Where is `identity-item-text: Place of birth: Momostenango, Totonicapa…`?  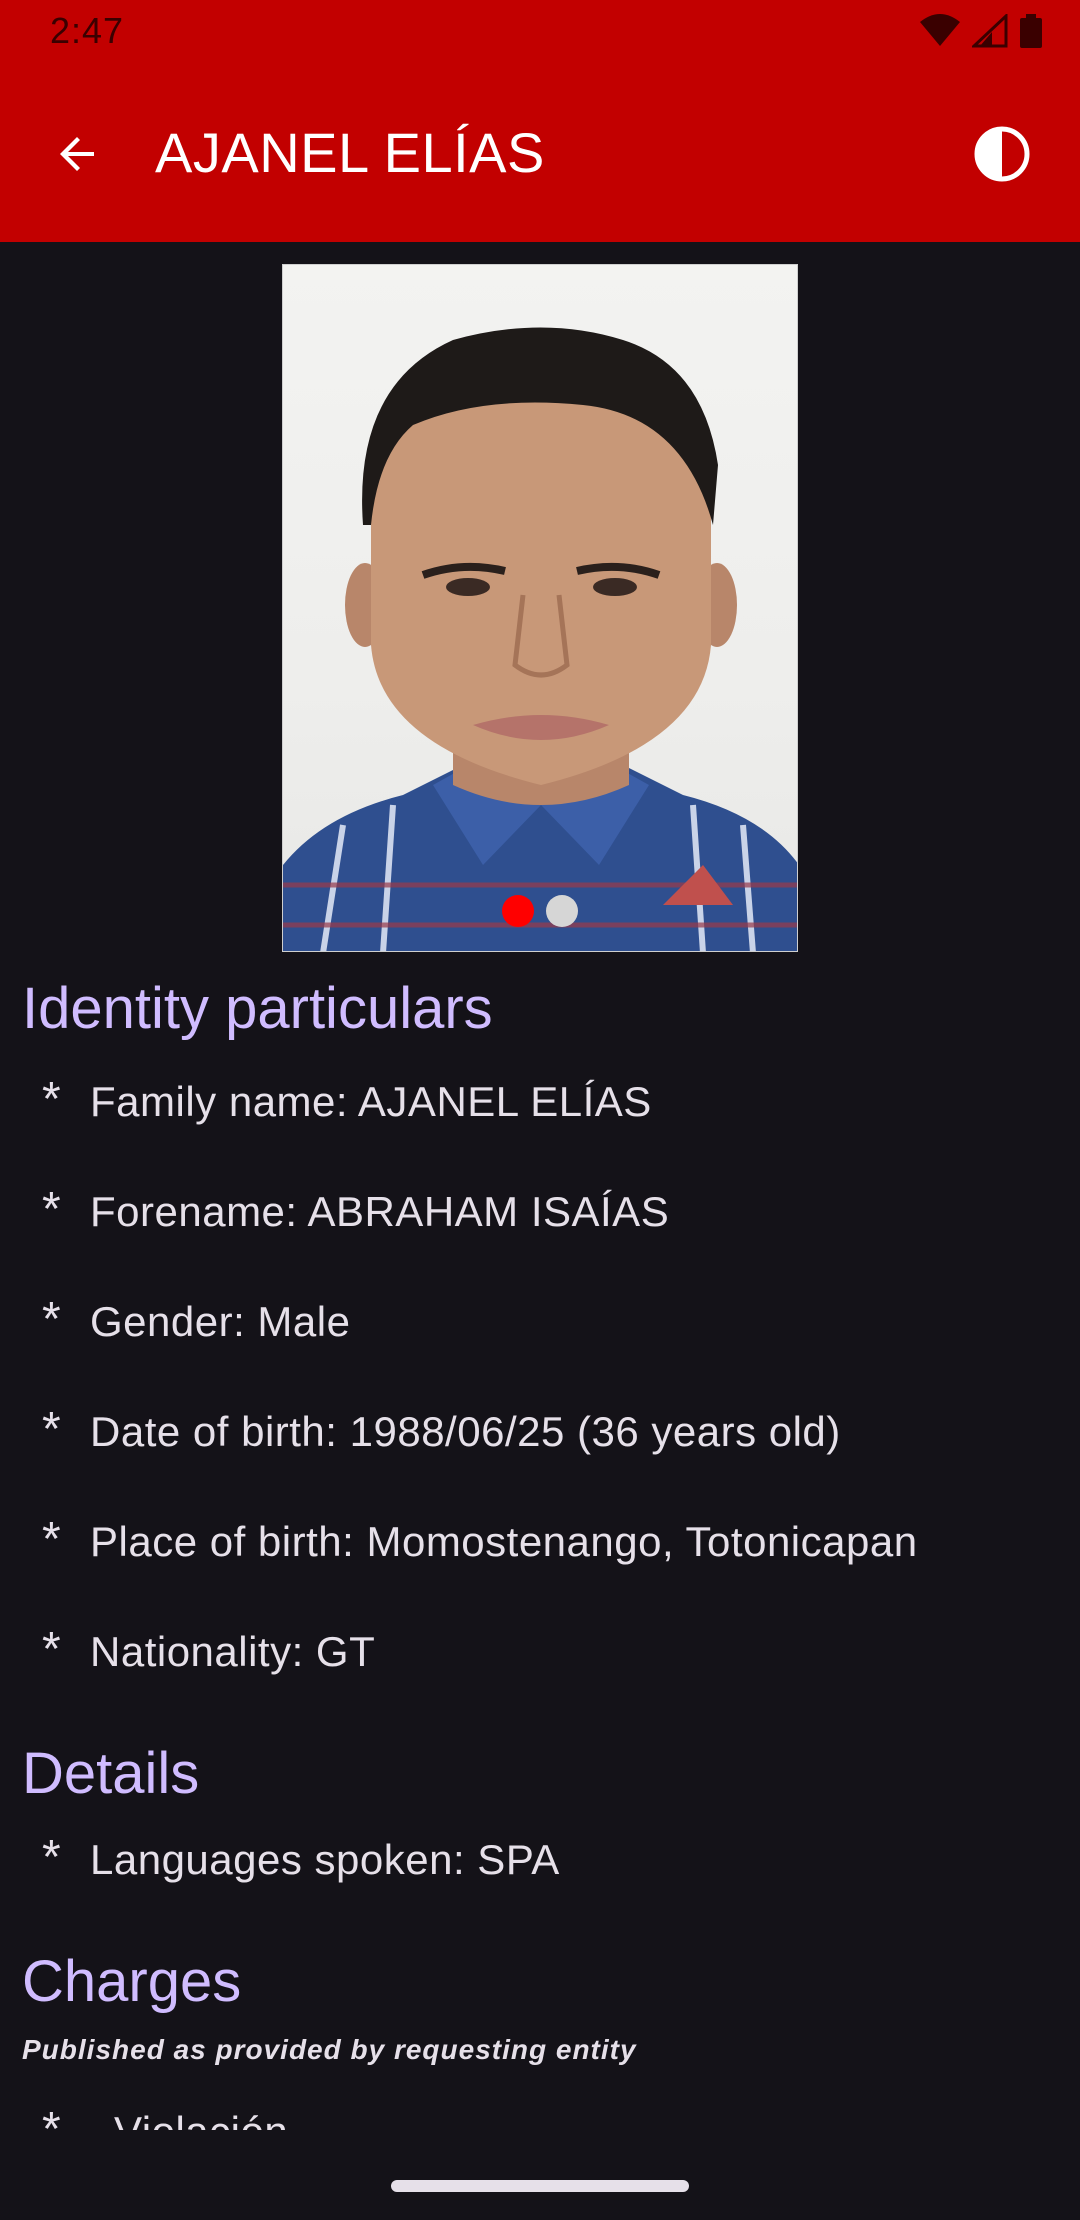 identity-item-text: Place of birth: Momostenango, Totonicapa… is located at coordinates (504, 1541).